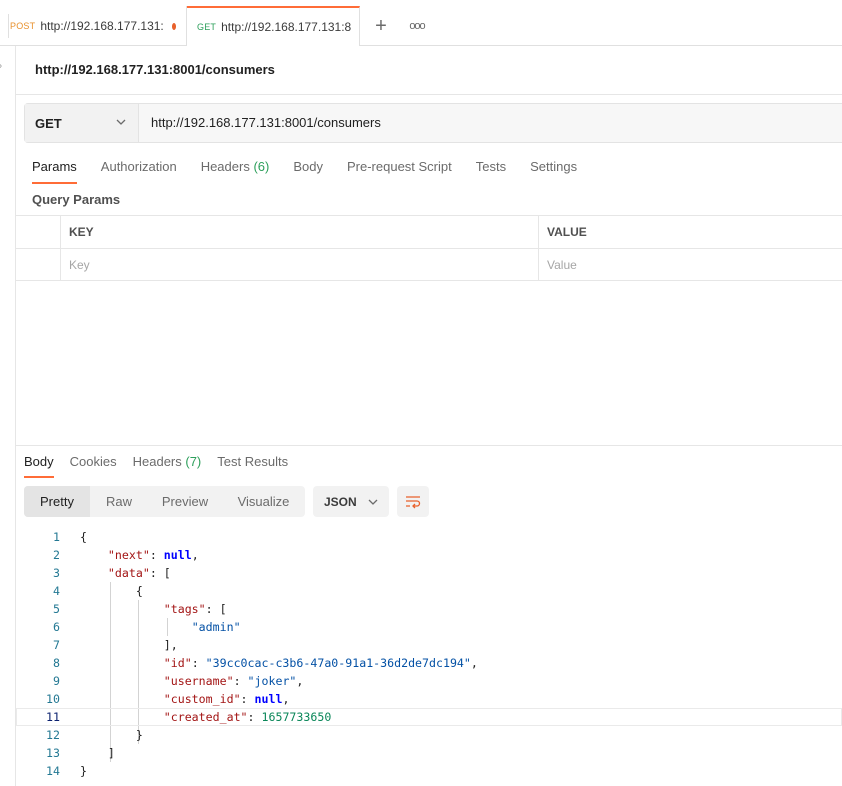  What do you see at coordinates (102, 26) in the screenshot?
I see `tab-url: http://192.168.177.131:` at bounding box center [102, 26].